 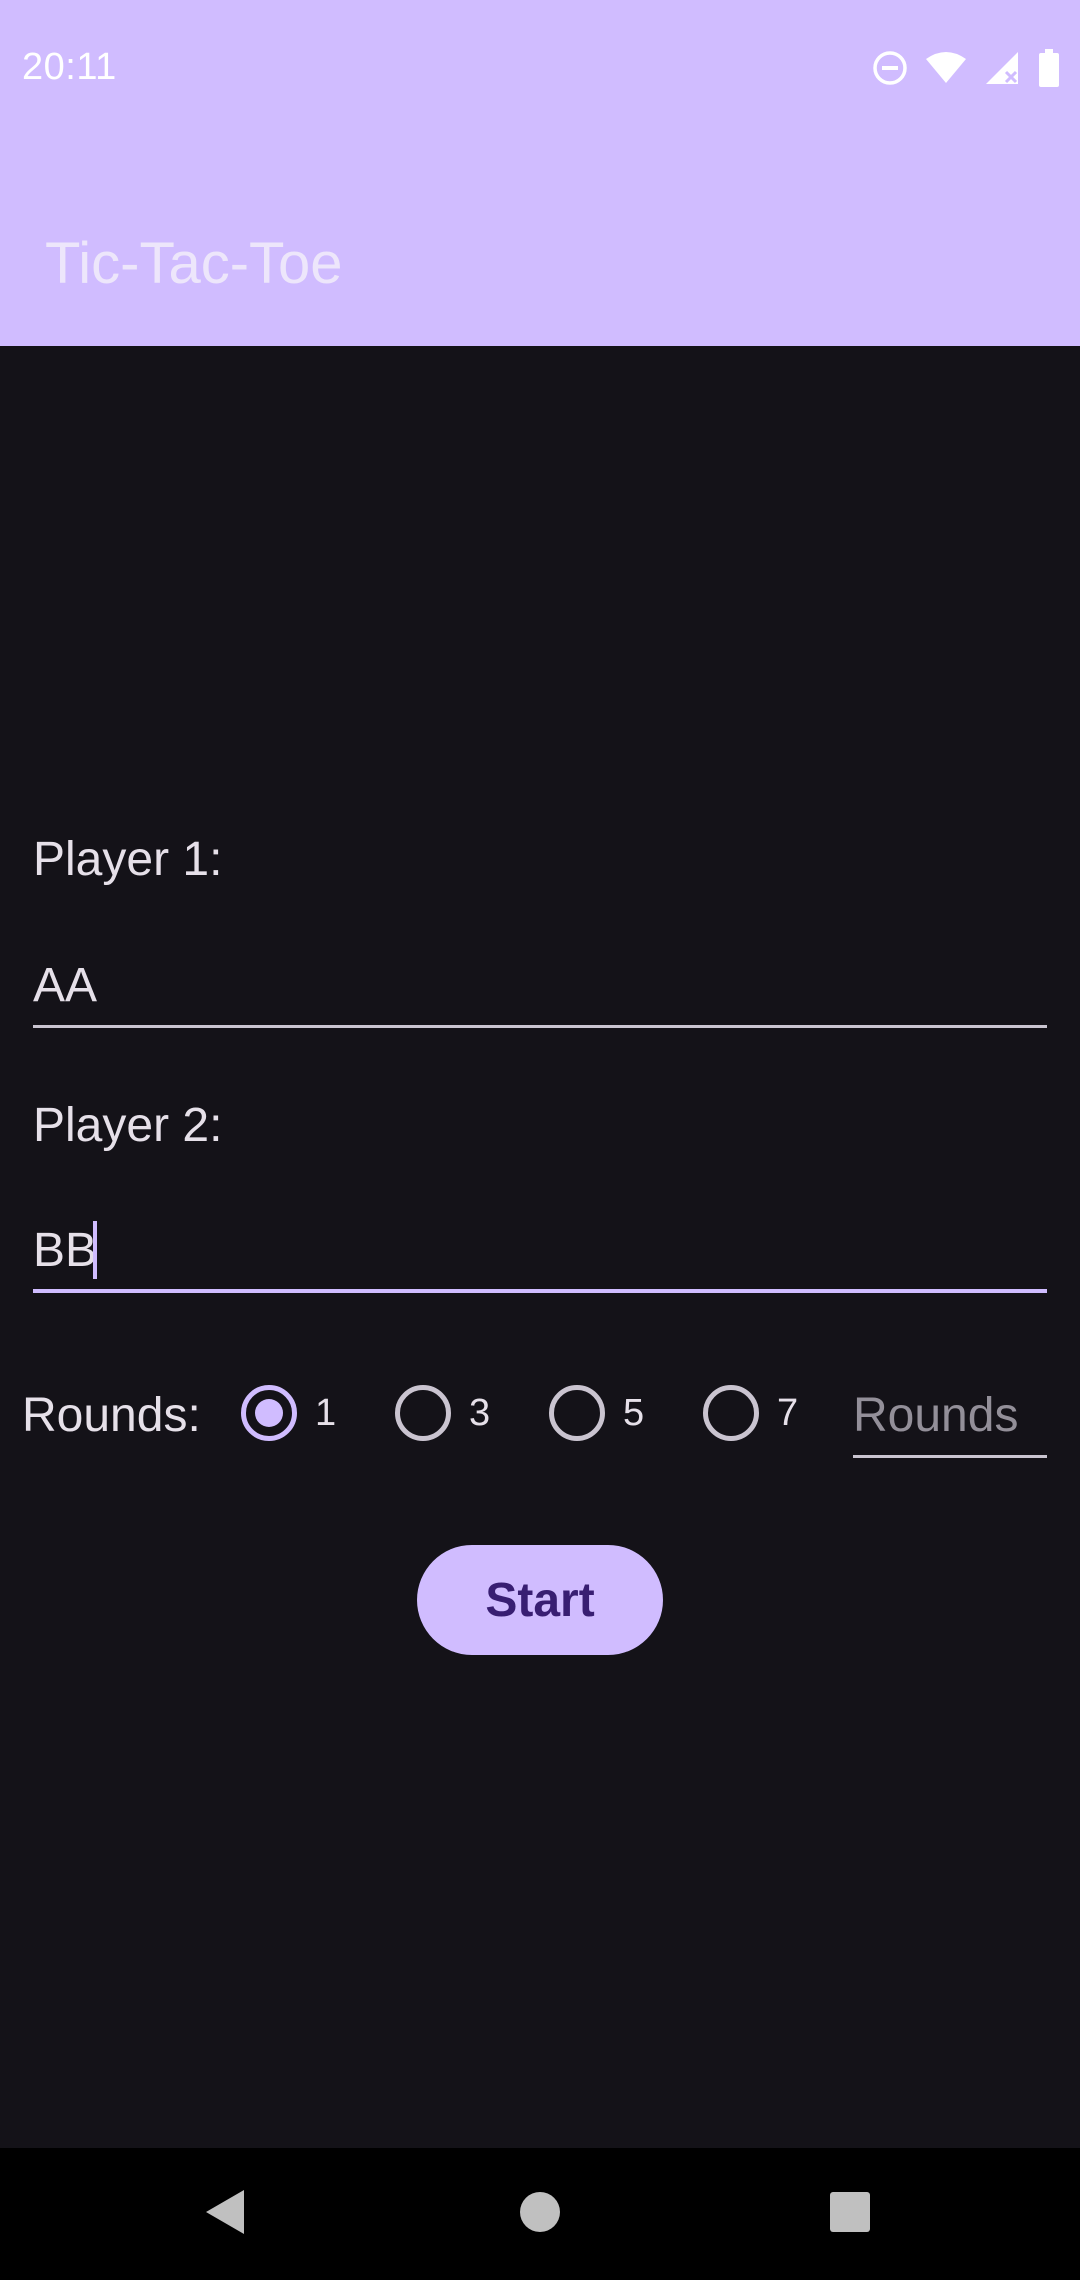 What do you see at coordinates (111, 1415) in the screenshot?
I see `rounds-label: Rounds:` at bounding box center [111, 1415].